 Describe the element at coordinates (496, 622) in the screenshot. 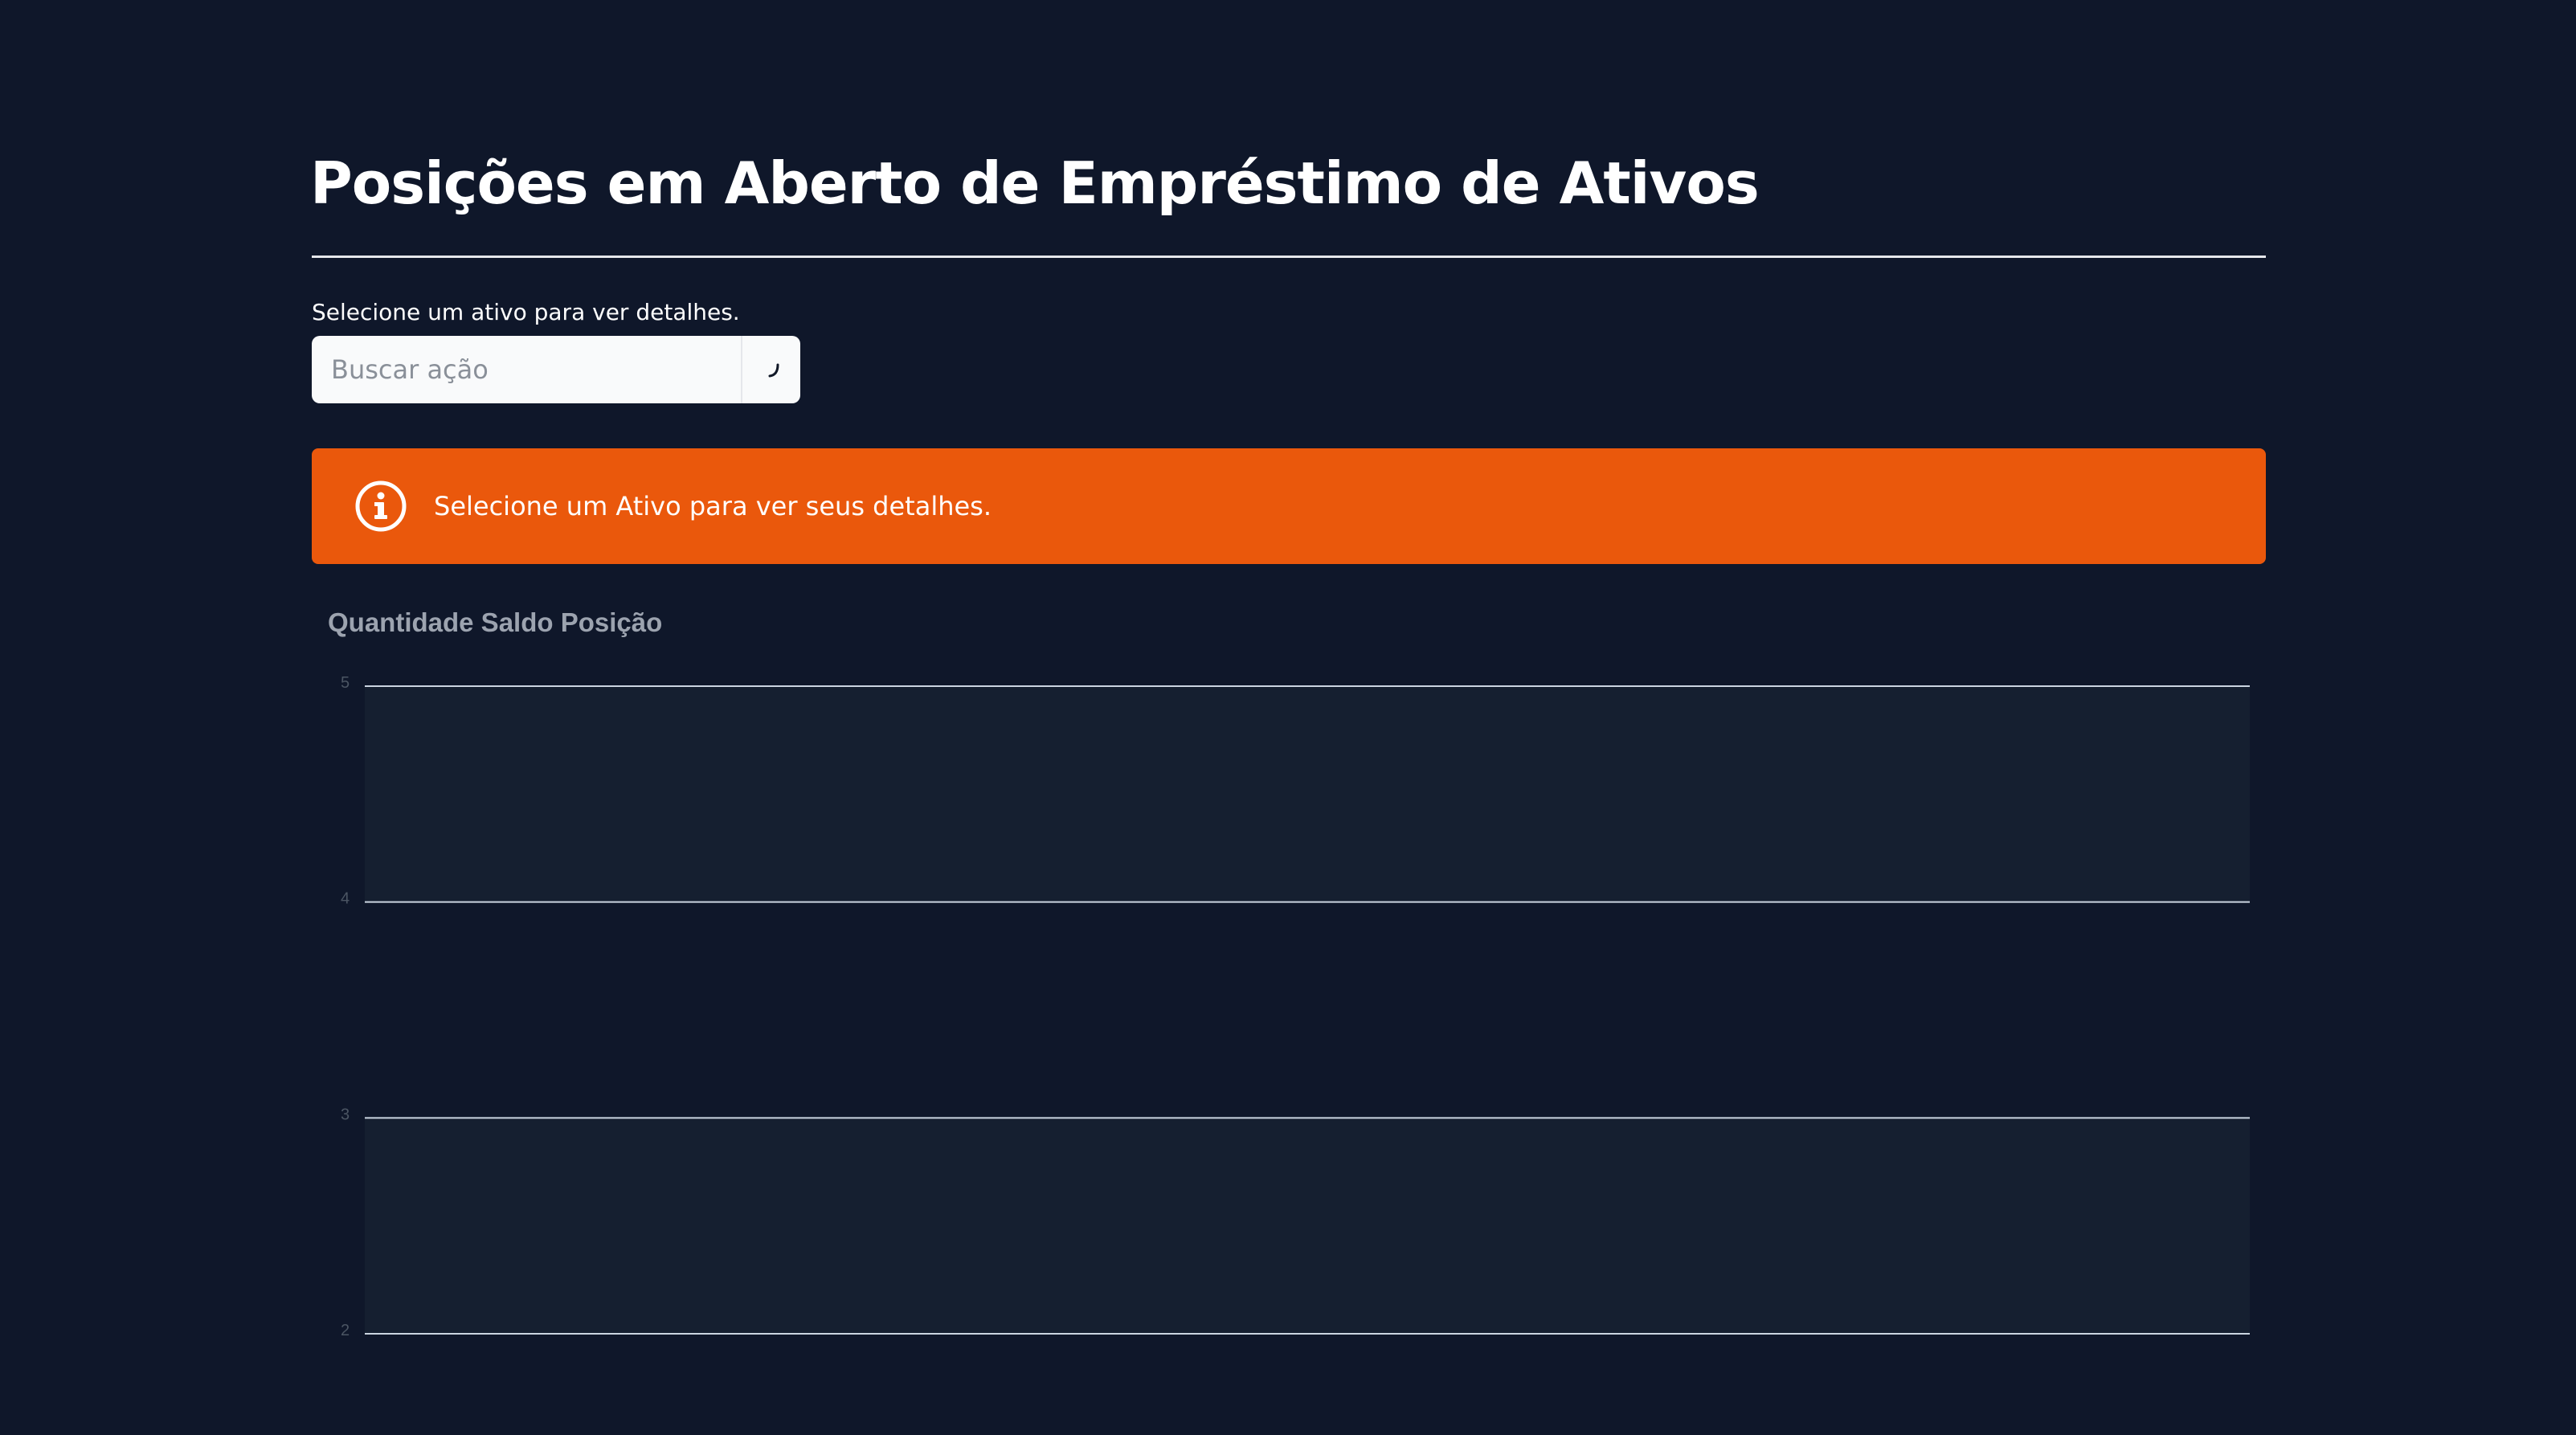

I see `chart-title: Quantidade Saldo Posição` at that location.